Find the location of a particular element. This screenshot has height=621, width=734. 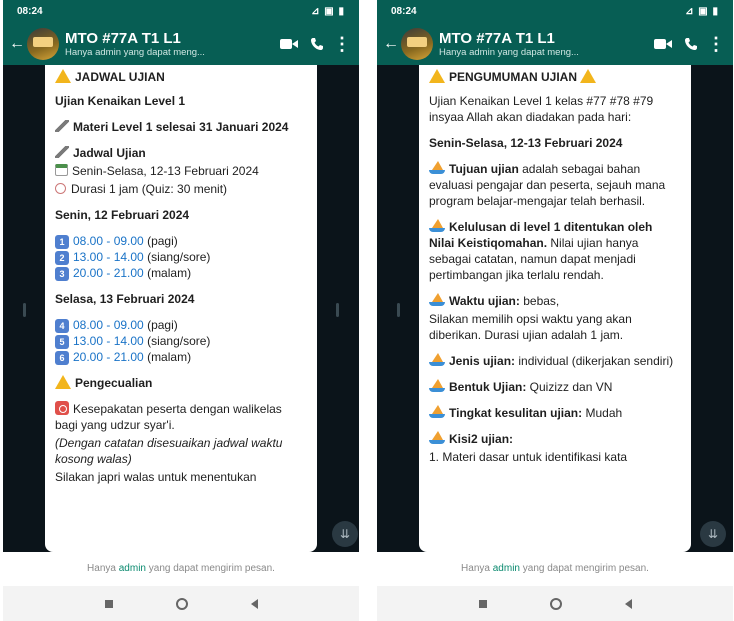

jadwal-date: Senin-Selasa, 12-13 Februari 2024 is located at coordinates (181, 171).